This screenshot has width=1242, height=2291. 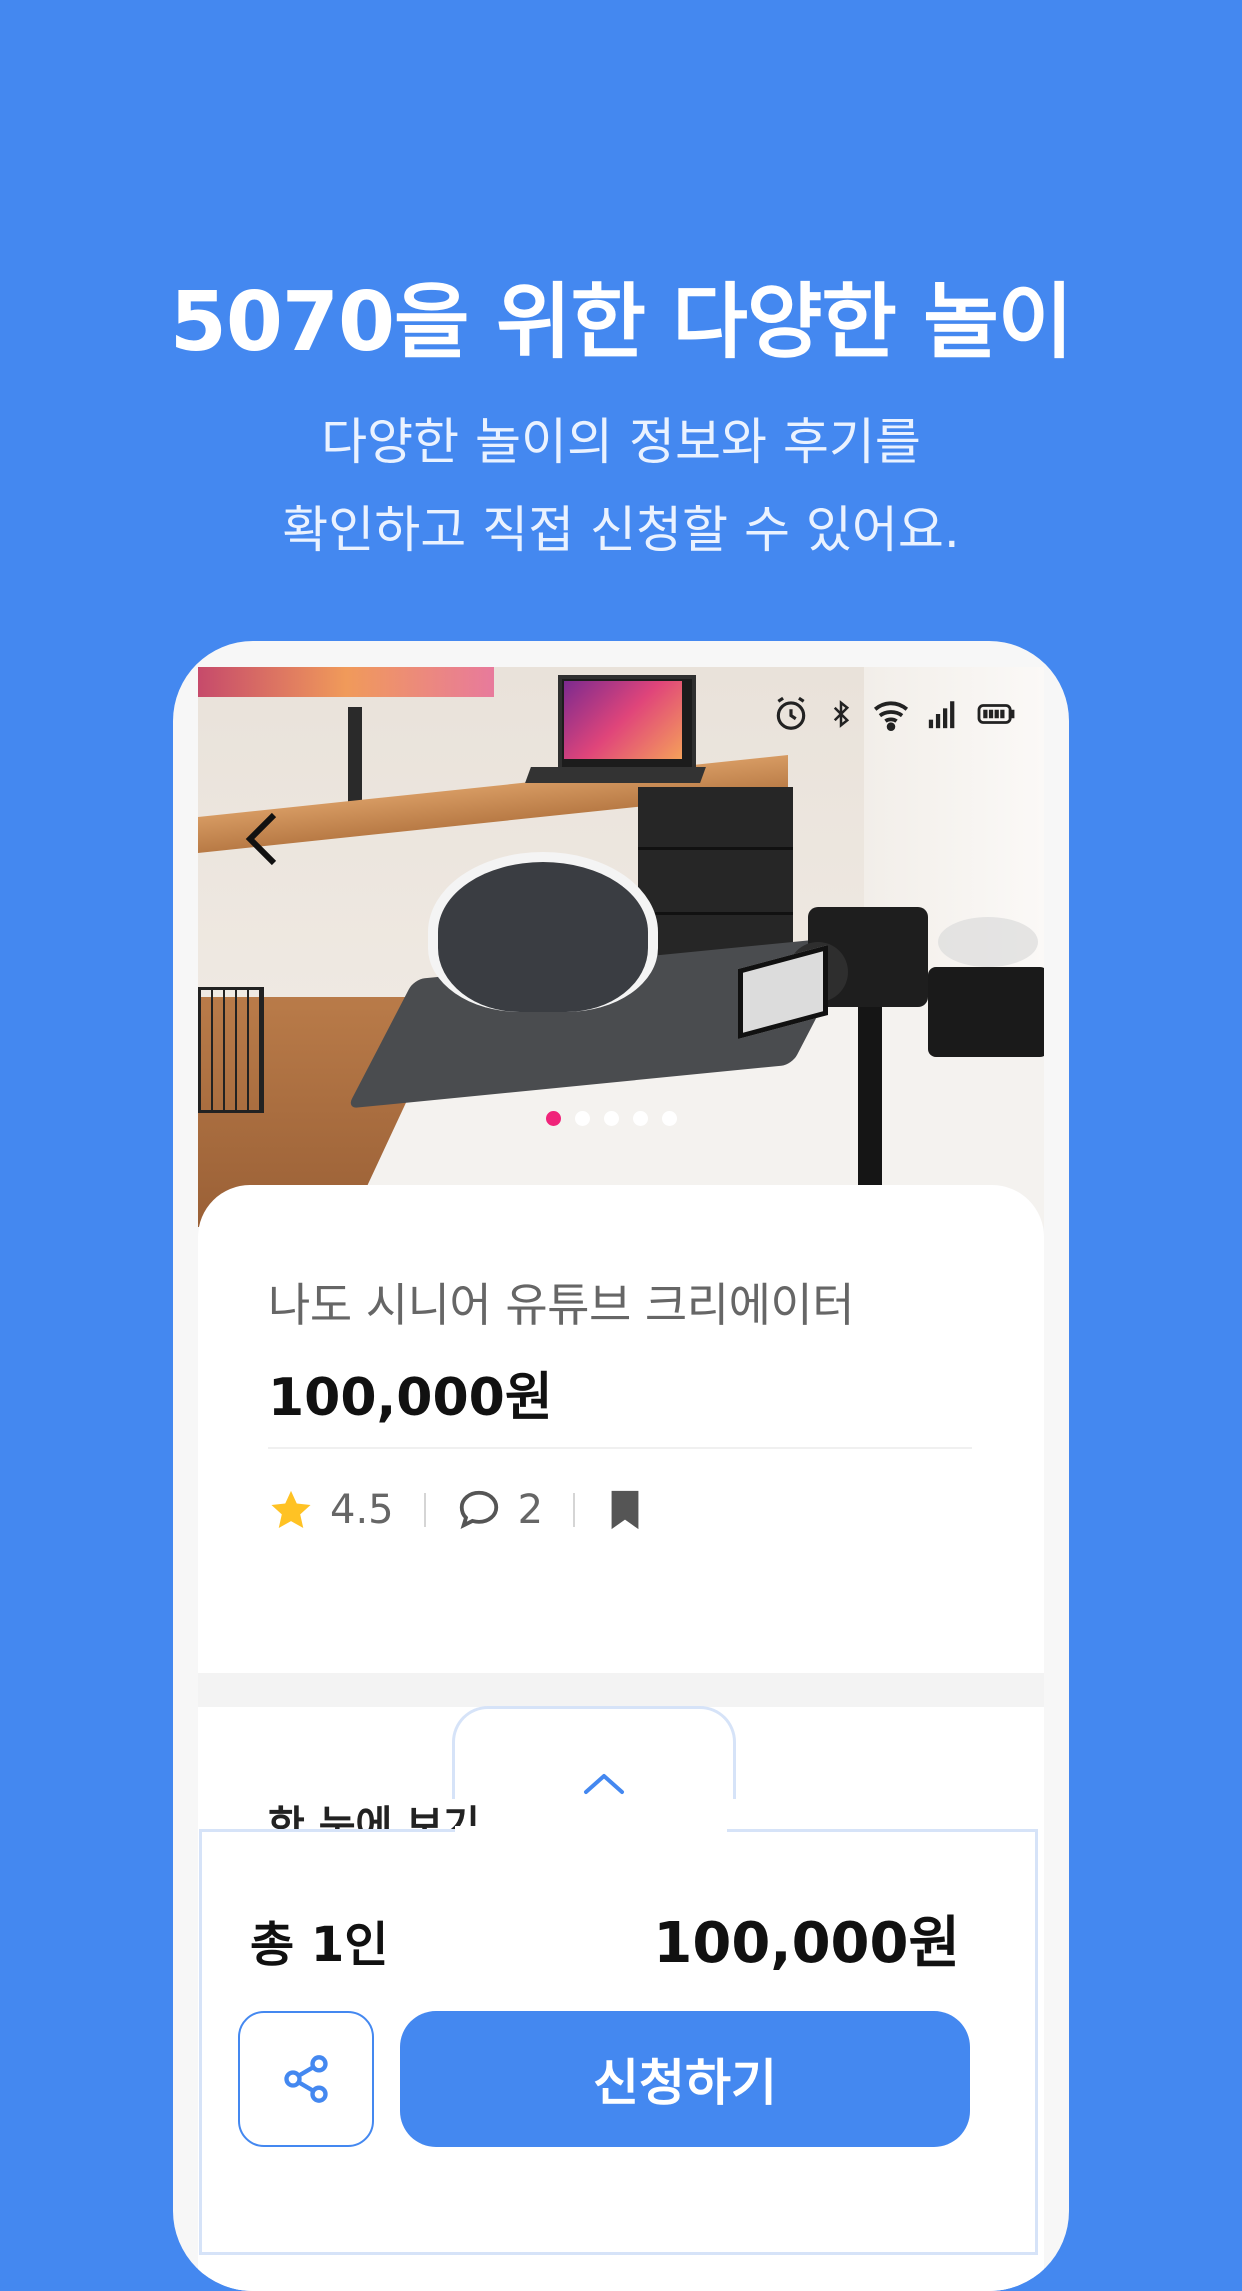 What do you see at coordinates (621, 1429) in the screenshot?
I see `product-info-card: 나도 시니어 유튜브 크리에이터 100,000원 4.5 2` at bounding box center [621, 1429].